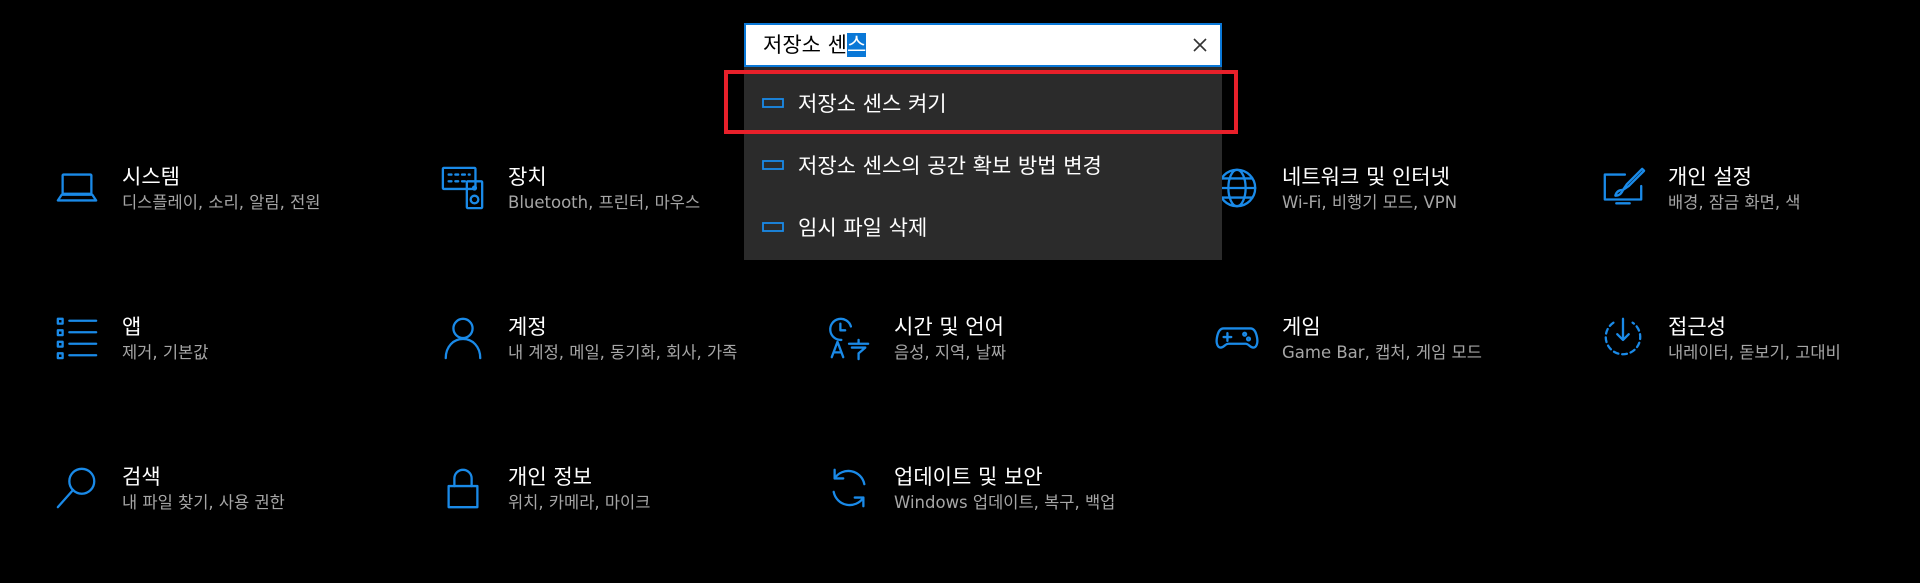 The width and height of the screenshot is (1920, 583). Describe the element at coordinates (77, 188) in the screenshot. I see `laptop-icon` at that location.